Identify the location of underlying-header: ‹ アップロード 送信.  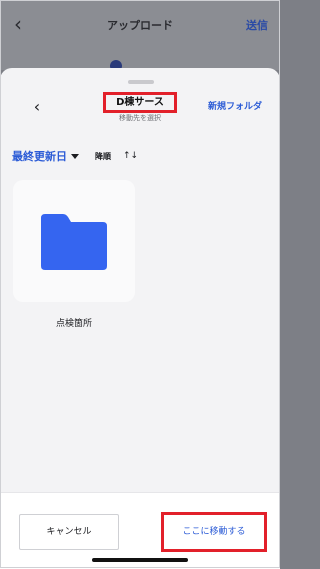
(140, 36).